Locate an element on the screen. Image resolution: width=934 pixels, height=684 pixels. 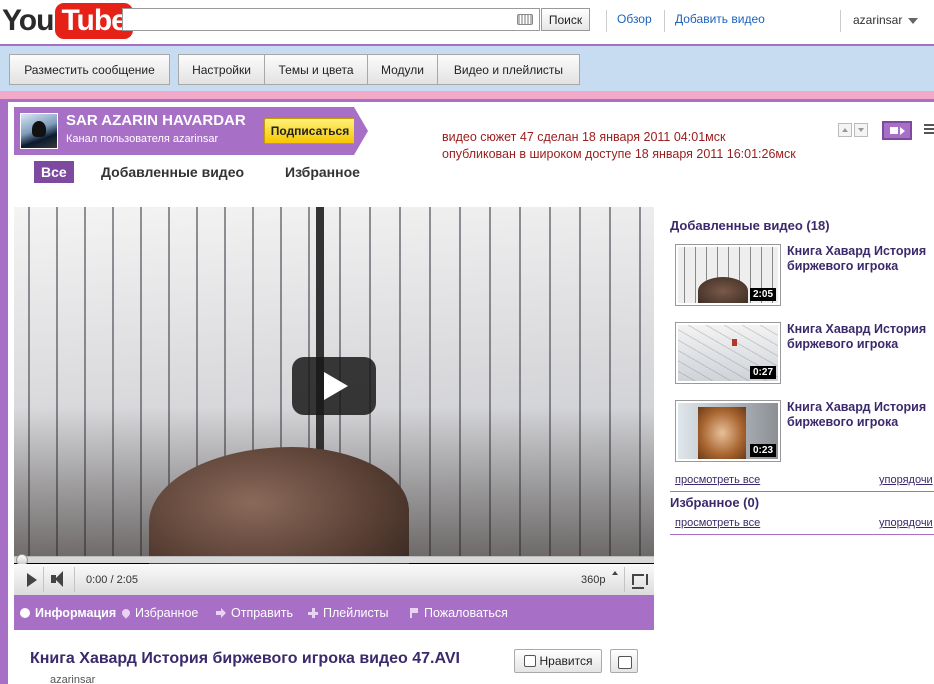
uploads-heading: Добавленные видео (18) is located at coordinates (750, 225).